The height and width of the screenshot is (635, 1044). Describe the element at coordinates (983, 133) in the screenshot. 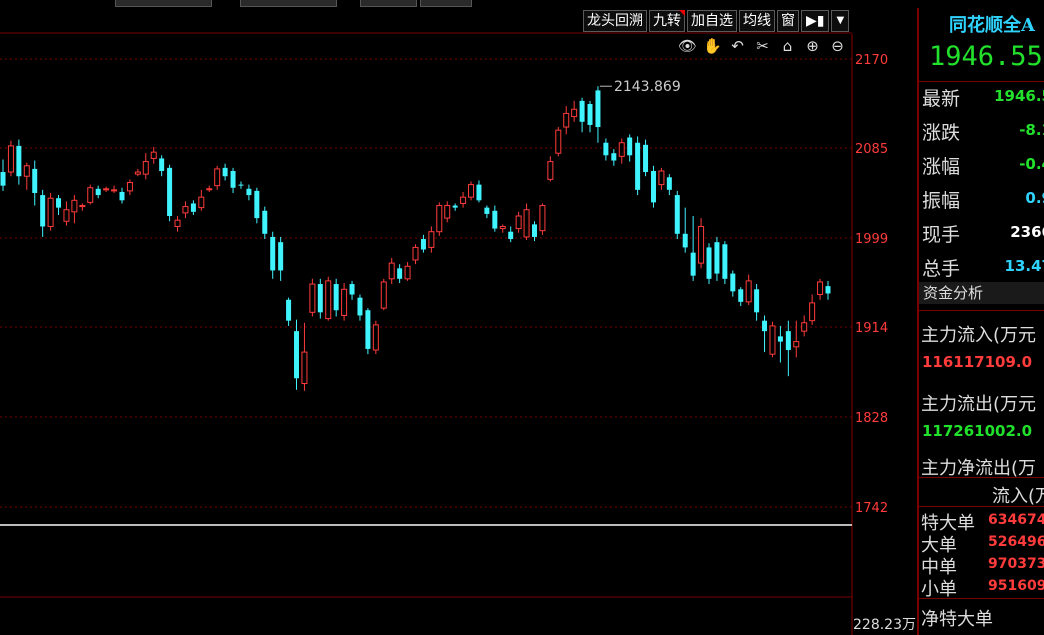

I see `quote-row-change: 涨跌 -8.1` at that location.